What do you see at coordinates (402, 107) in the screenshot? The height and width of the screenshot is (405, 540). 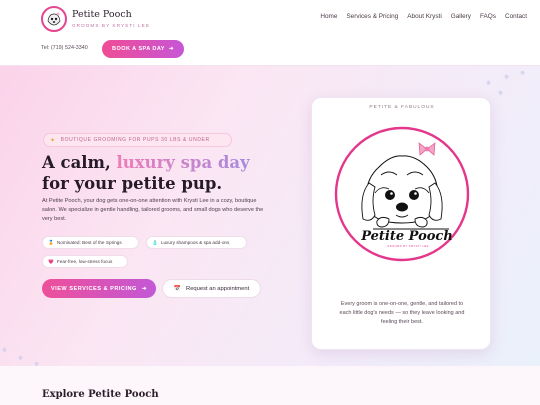 I see `card-label: PETITE & FABULOUS` at bounding box center [402, 107].